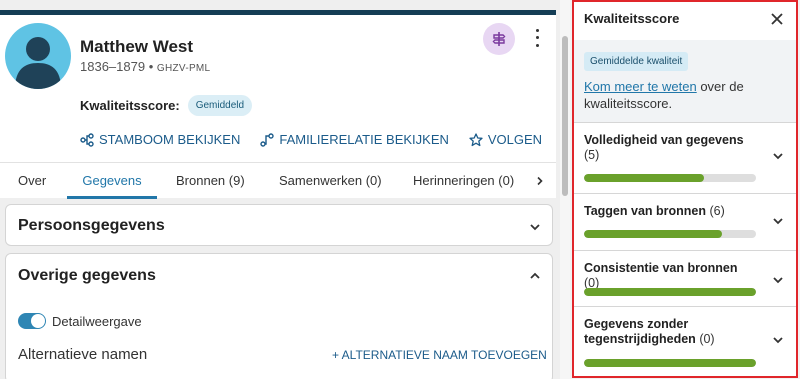  What do you see at coordinates (640, 86) in the screenshot?
I see `learn-more-link: Kom meer te weten` at bounding box center [640, 86].